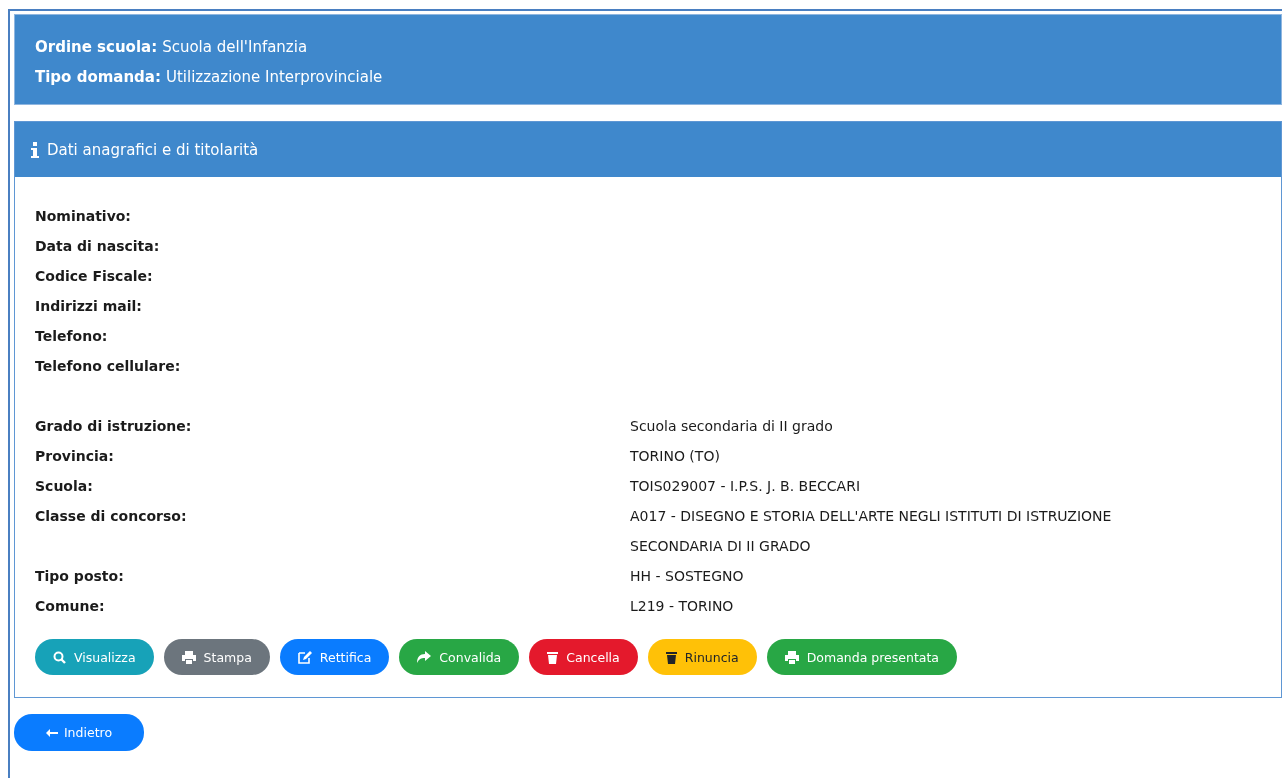  What do you see at coordinates (59, 657) in the screenshot?
I see `search-icon` at bounding box center [59, 657].